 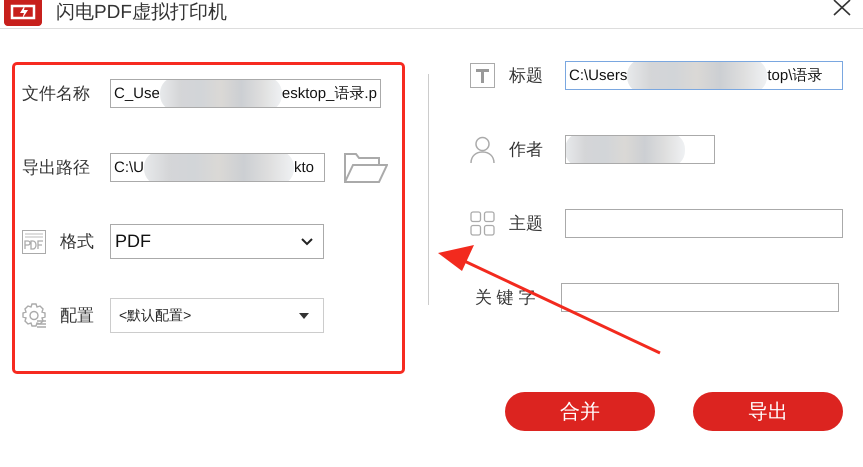 What do you see at coordinates (580, 411) in the screenshot?
I see `merge-button: 合并` at bounding box center [580, 411].